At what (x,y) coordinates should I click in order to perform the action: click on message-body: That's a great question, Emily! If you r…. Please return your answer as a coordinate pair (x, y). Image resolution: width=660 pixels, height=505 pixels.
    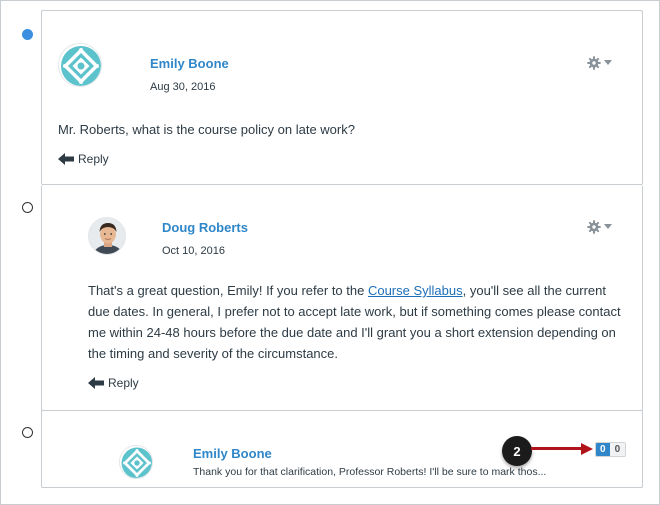
    Looking at the image, I should click on (358, 322).